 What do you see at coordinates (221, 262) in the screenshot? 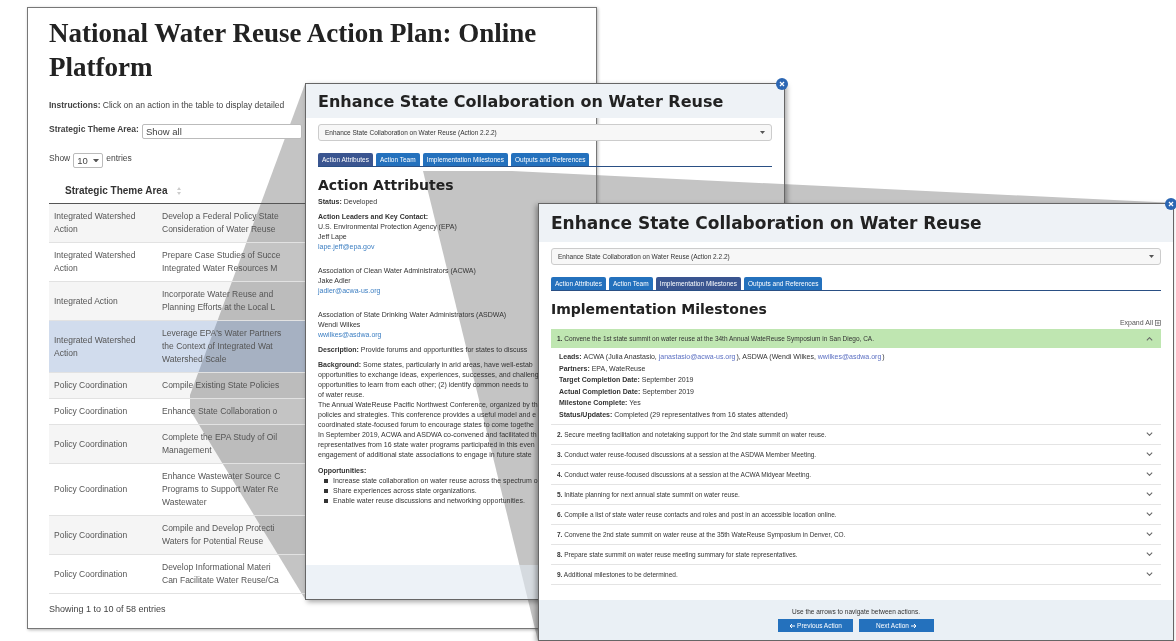
I see `table-cell-text: Prepare Case Studies of Succe Integrated Water Resources M` at bounding box center [221, 262].